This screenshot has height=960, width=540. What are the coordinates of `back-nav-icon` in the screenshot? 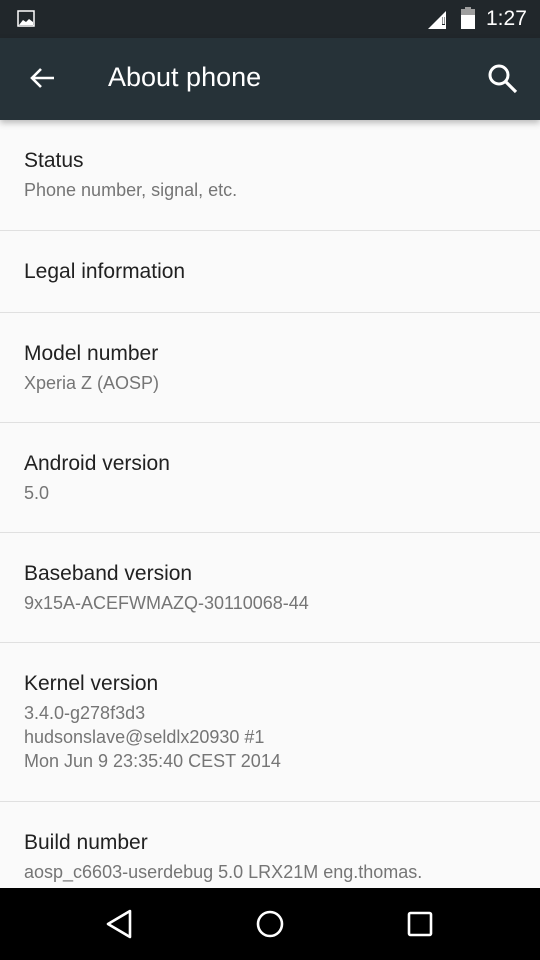 It's located at (120, 924).